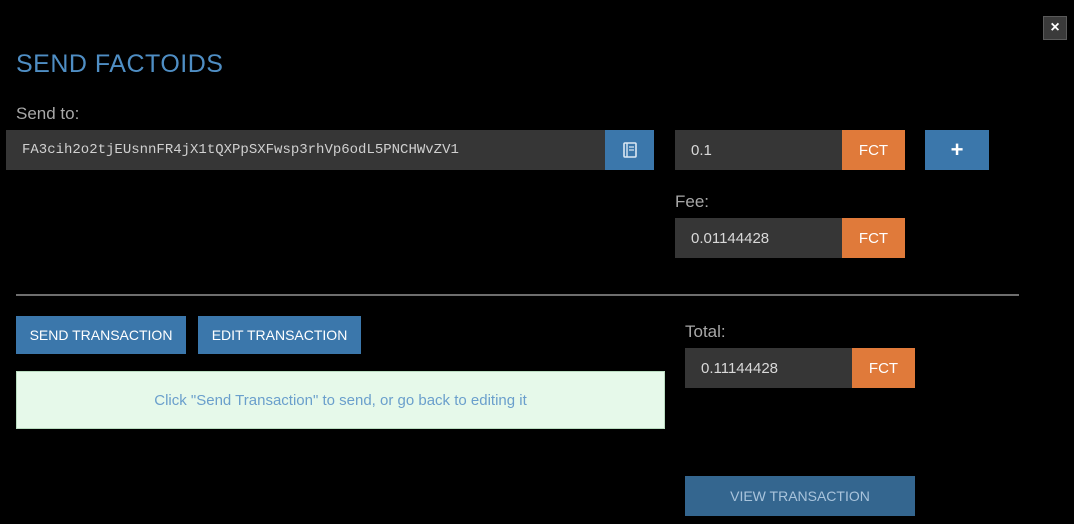  I want to click on total-field: 0.11144428, so click(768, 368).